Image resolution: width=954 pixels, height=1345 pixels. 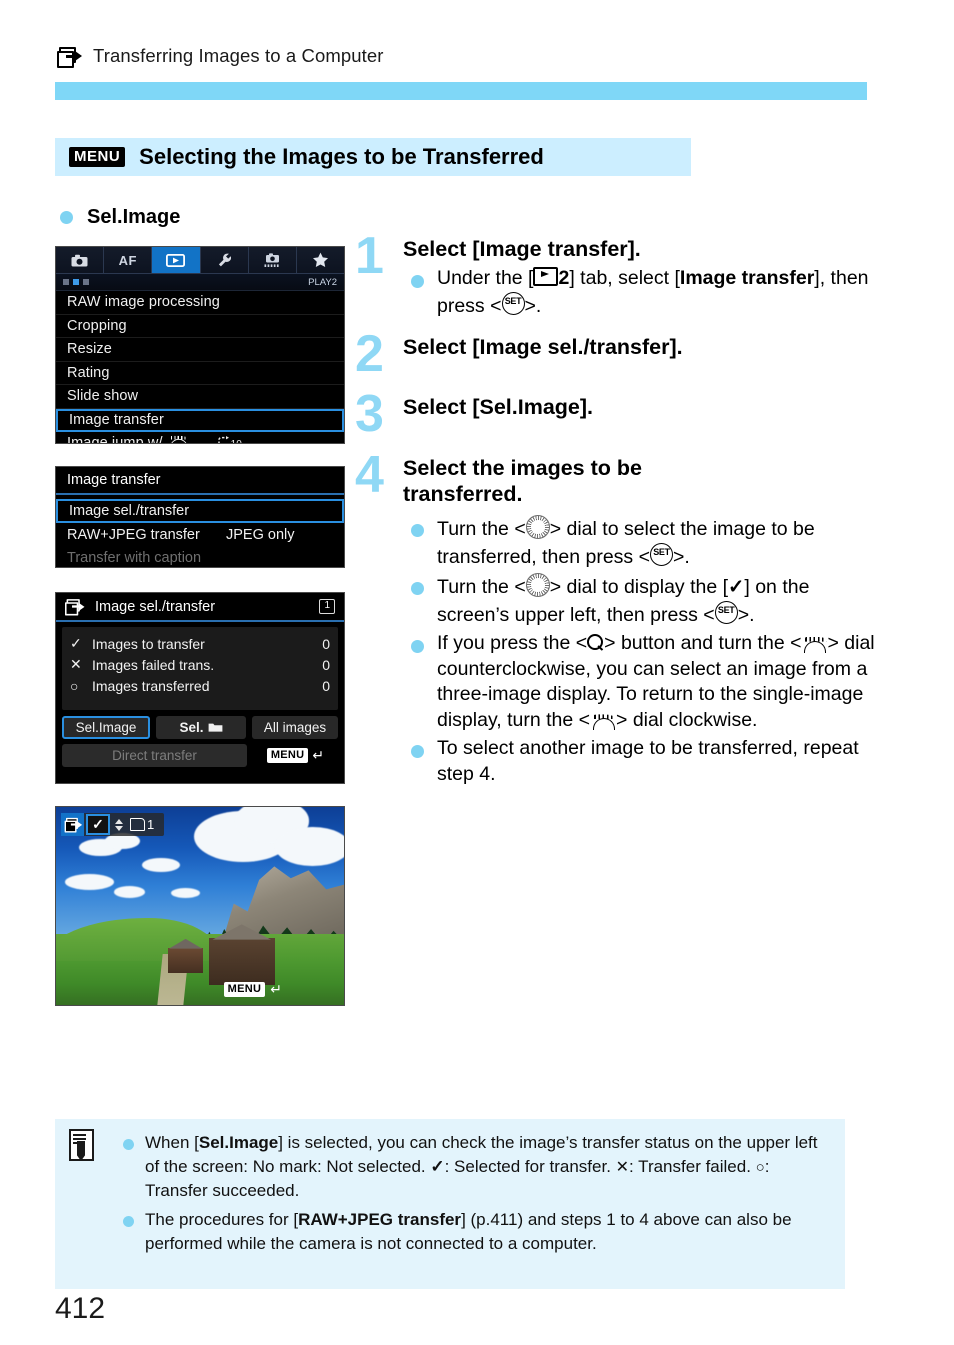 What do you see at coordinates (260, 534) in the screenshot?
I see `submenu-item-value: JPEG only` at bounding box center [260, 534].